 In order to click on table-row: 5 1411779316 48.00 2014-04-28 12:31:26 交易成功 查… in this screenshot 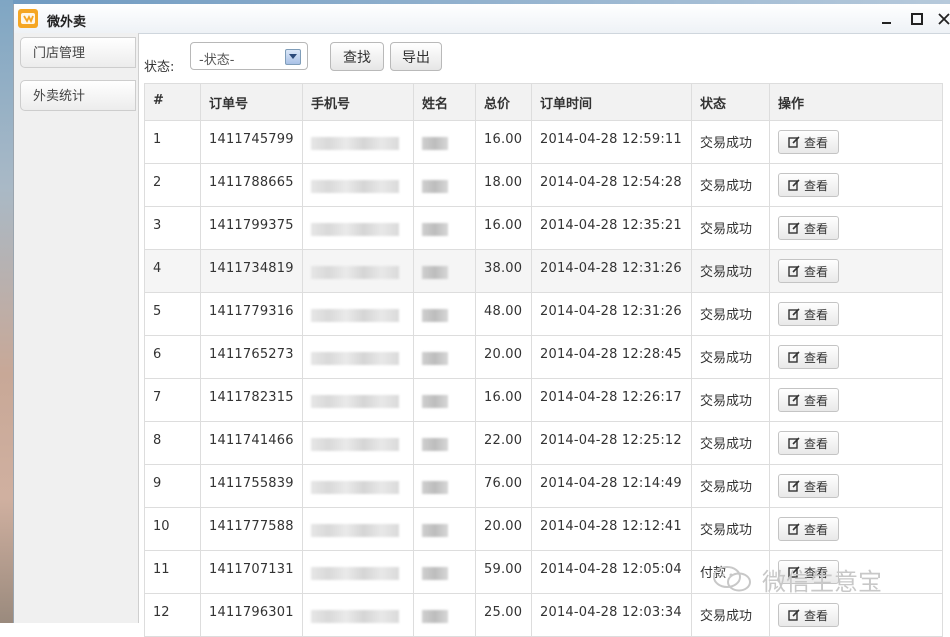, I will do `click(543, 314)`.